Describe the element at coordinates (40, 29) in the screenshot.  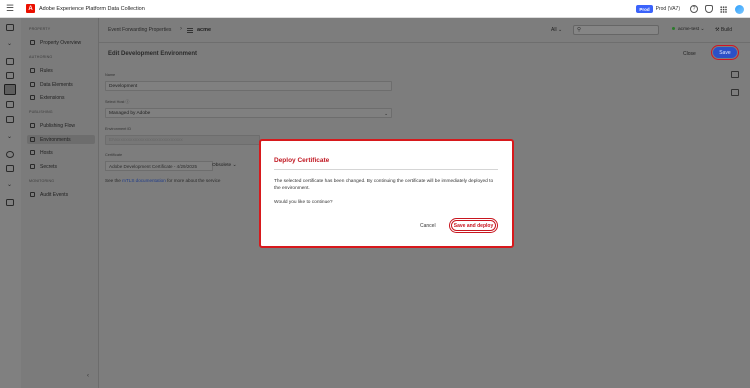
I see `section-property: PROPERTY` at that location.